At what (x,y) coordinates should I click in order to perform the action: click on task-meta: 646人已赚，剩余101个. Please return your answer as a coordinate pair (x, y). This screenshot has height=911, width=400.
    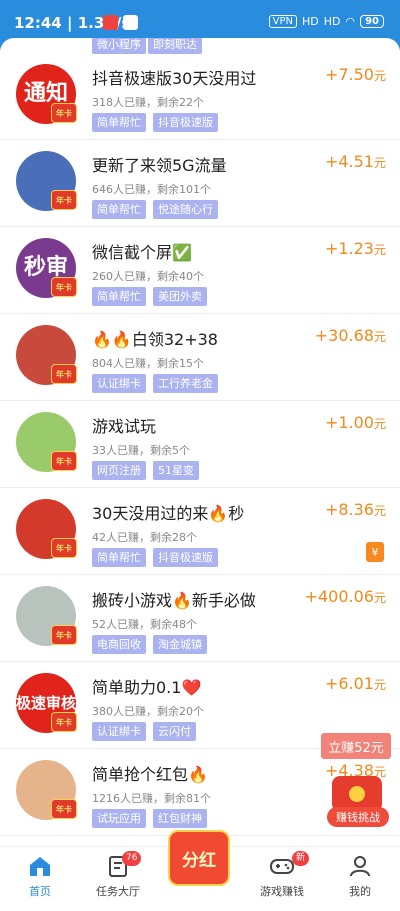
    Looking at the image, I should click on (151, 189).